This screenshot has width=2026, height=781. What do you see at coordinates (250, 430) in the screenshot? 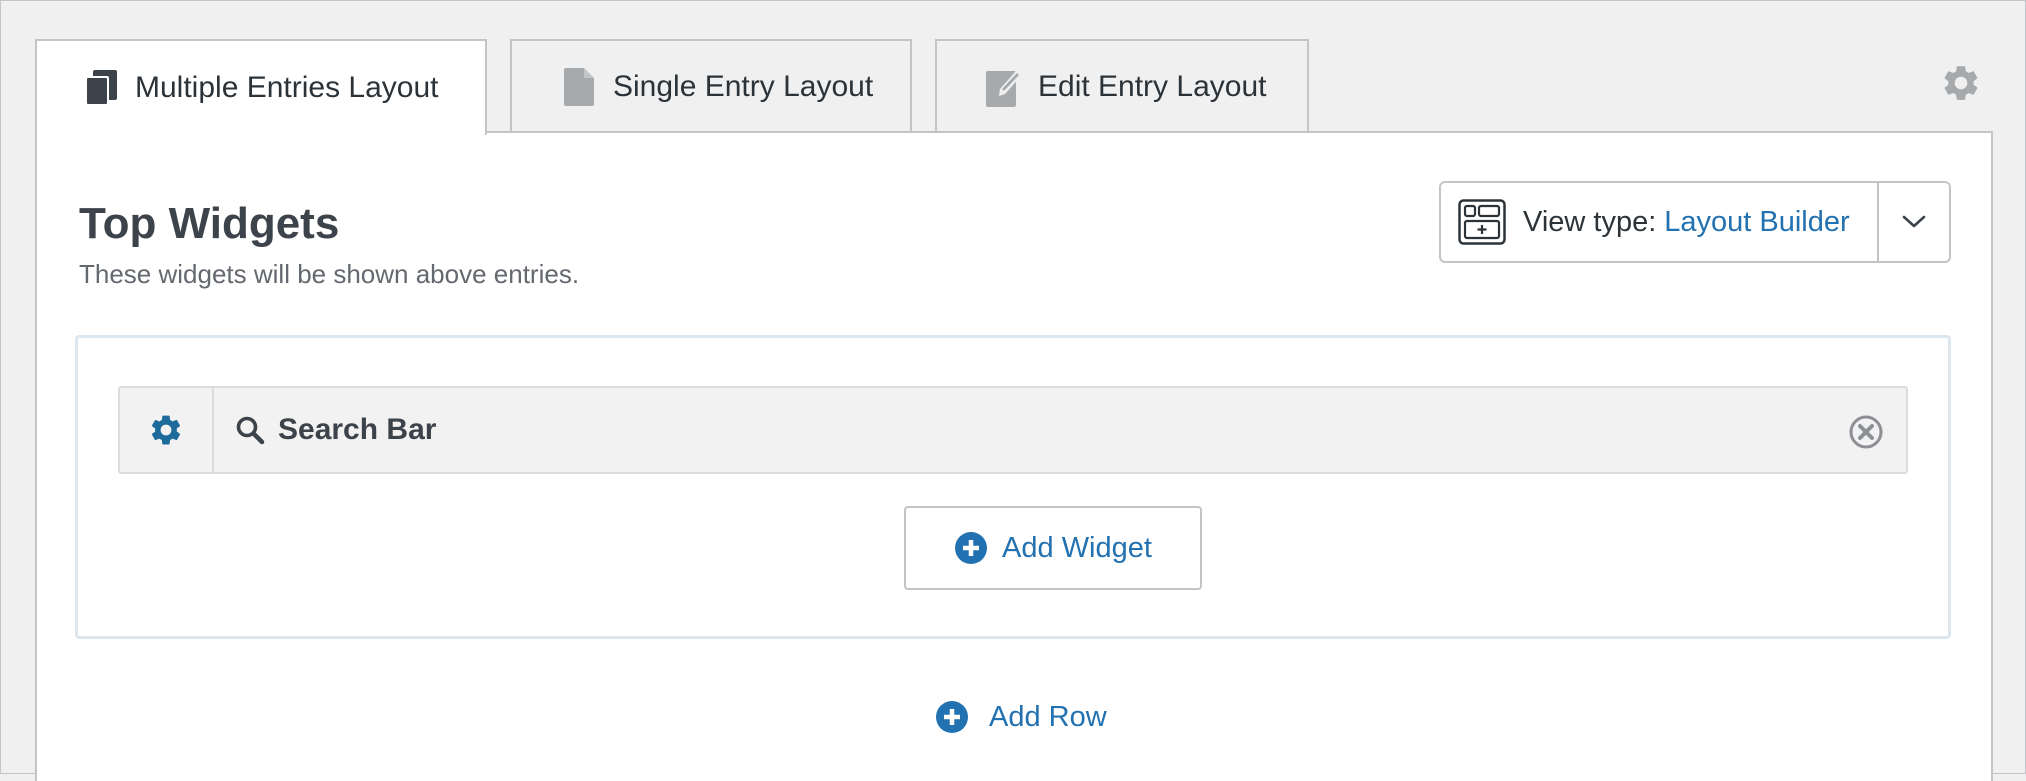
I see `search-icon` at bounding box center [250, 430].